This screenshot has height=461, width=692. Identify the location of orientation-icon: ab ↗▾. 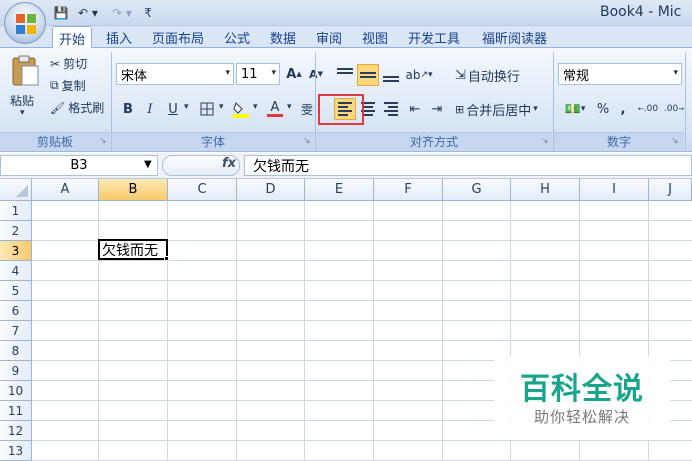
(419, 75).